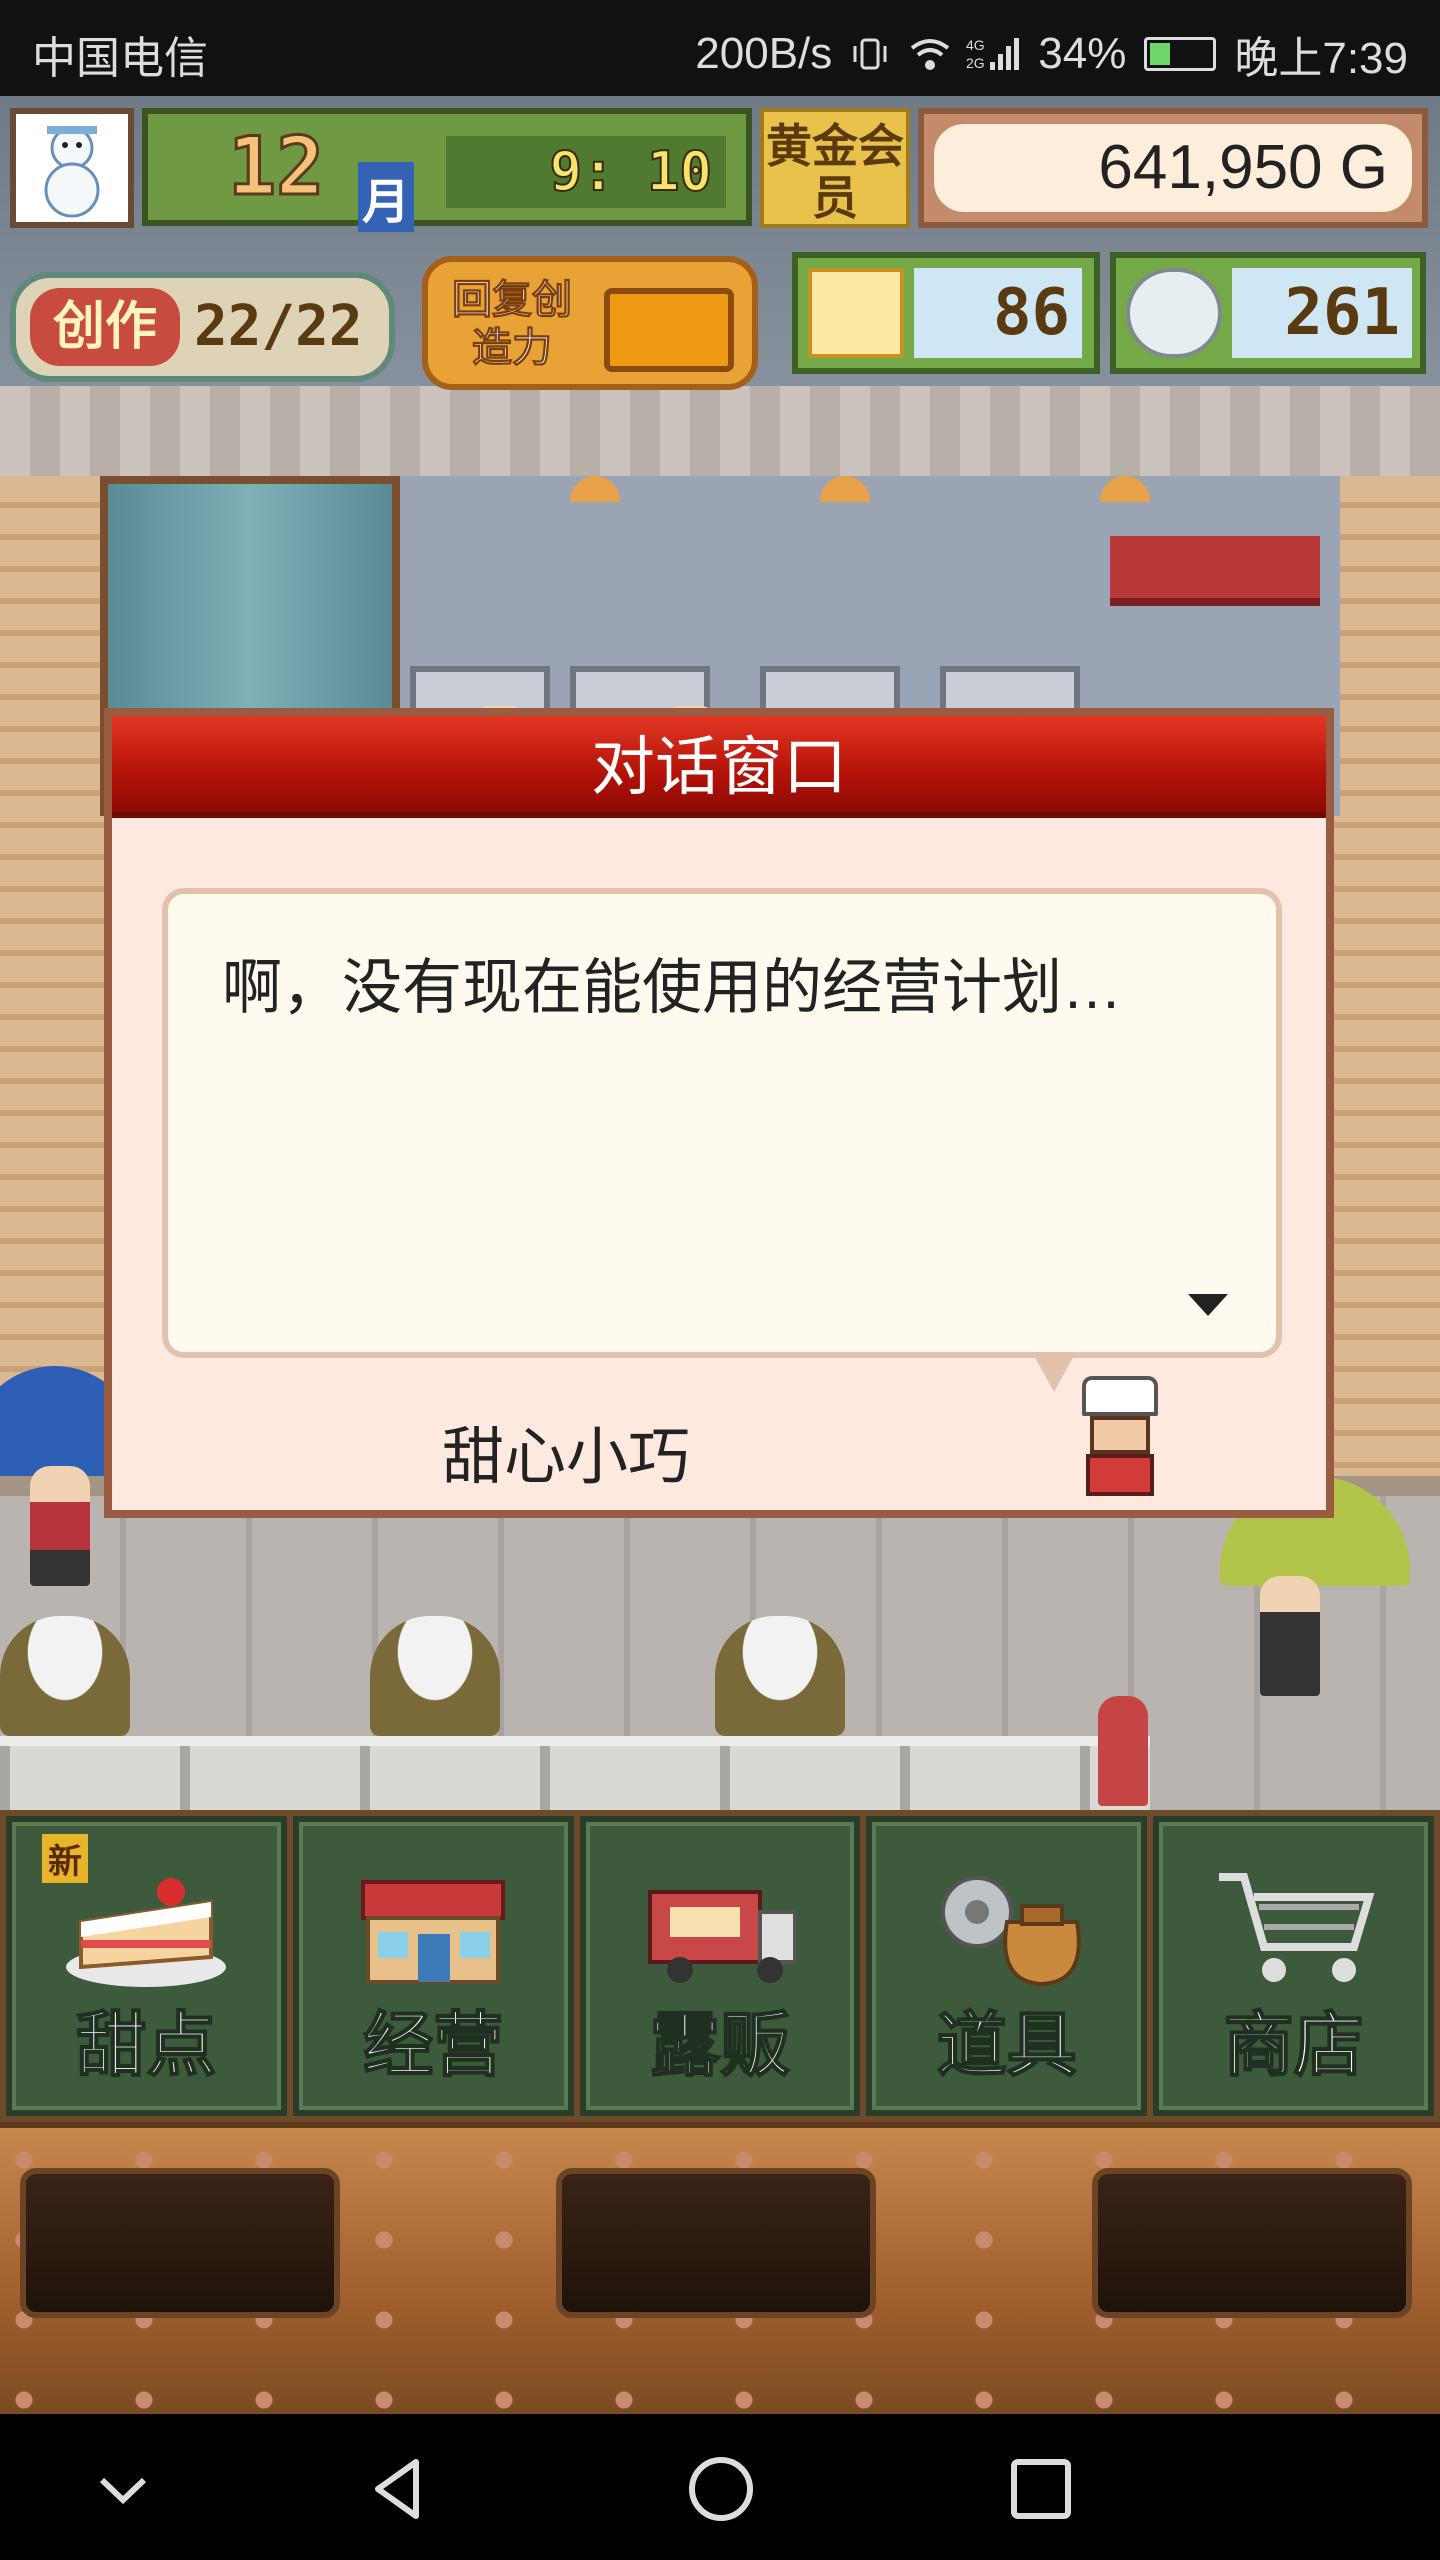 The image size is (1440, 2560). Describe the element at coordinates (1082, 53) in the screenshot. I see `battery-percent: 34%` at that location.